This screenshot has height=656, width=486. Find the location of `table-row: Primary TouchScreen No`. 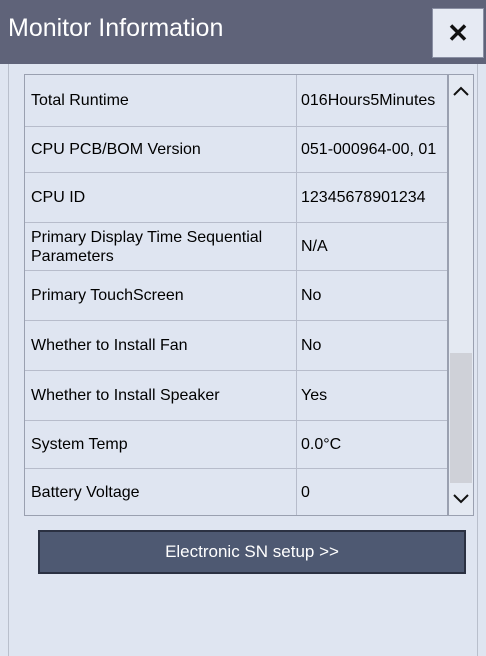

table-row: Primary TouchScreen No is located at coordinates (236, 296).